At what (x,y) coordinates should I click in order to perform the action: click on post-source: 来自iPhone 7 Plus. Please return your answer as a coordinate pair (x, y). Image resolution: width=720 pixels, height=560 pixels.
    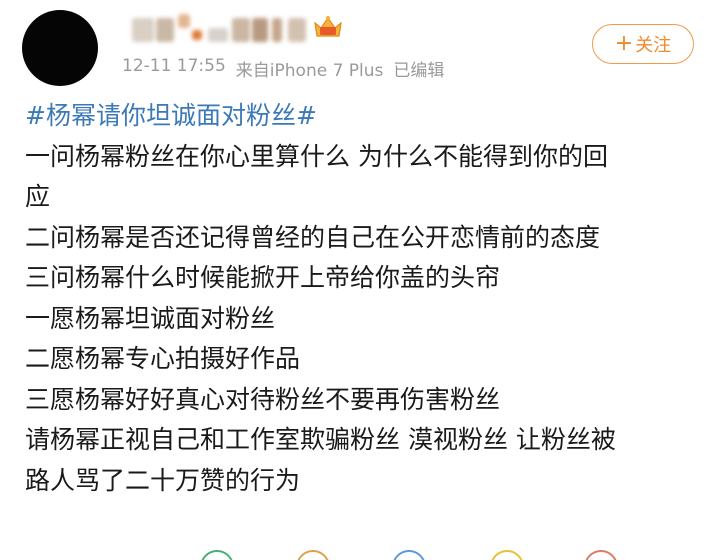
    Looking at the image, I should click on (309, 71).